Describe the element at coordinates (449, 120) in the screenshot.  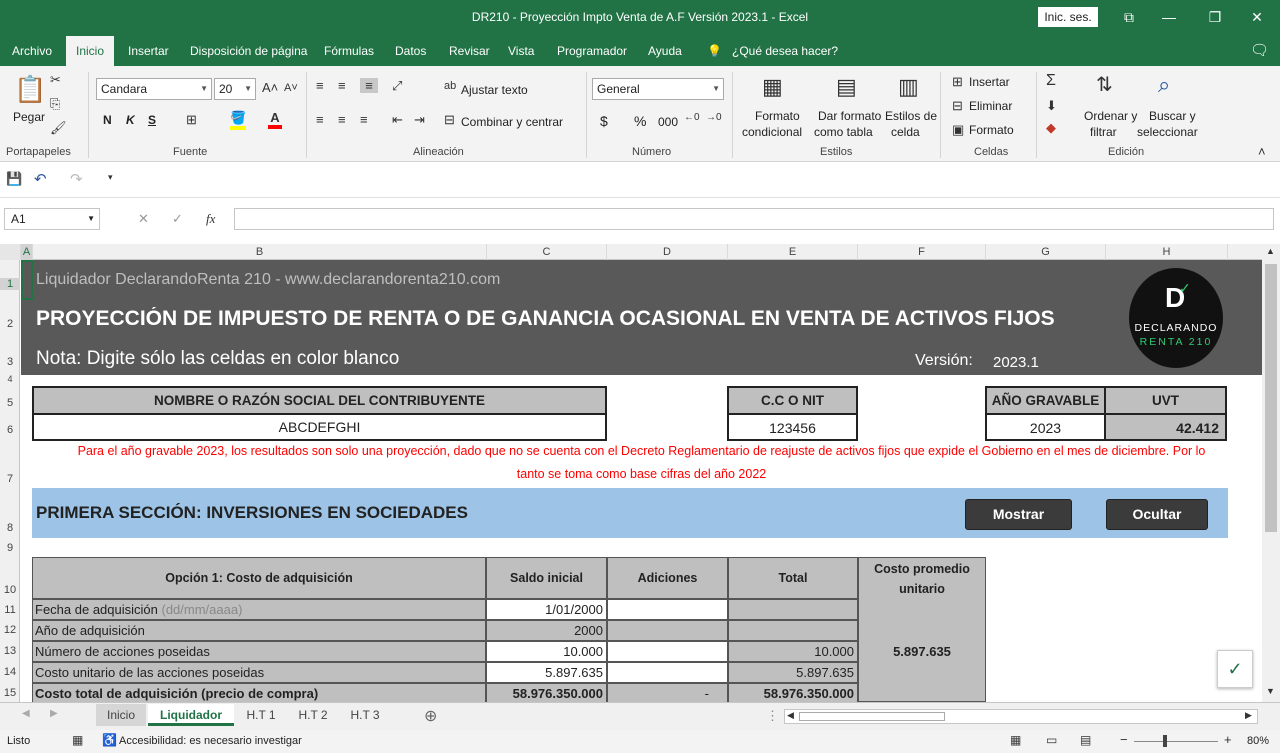
I see `merge-icon: ⊟` at that location.